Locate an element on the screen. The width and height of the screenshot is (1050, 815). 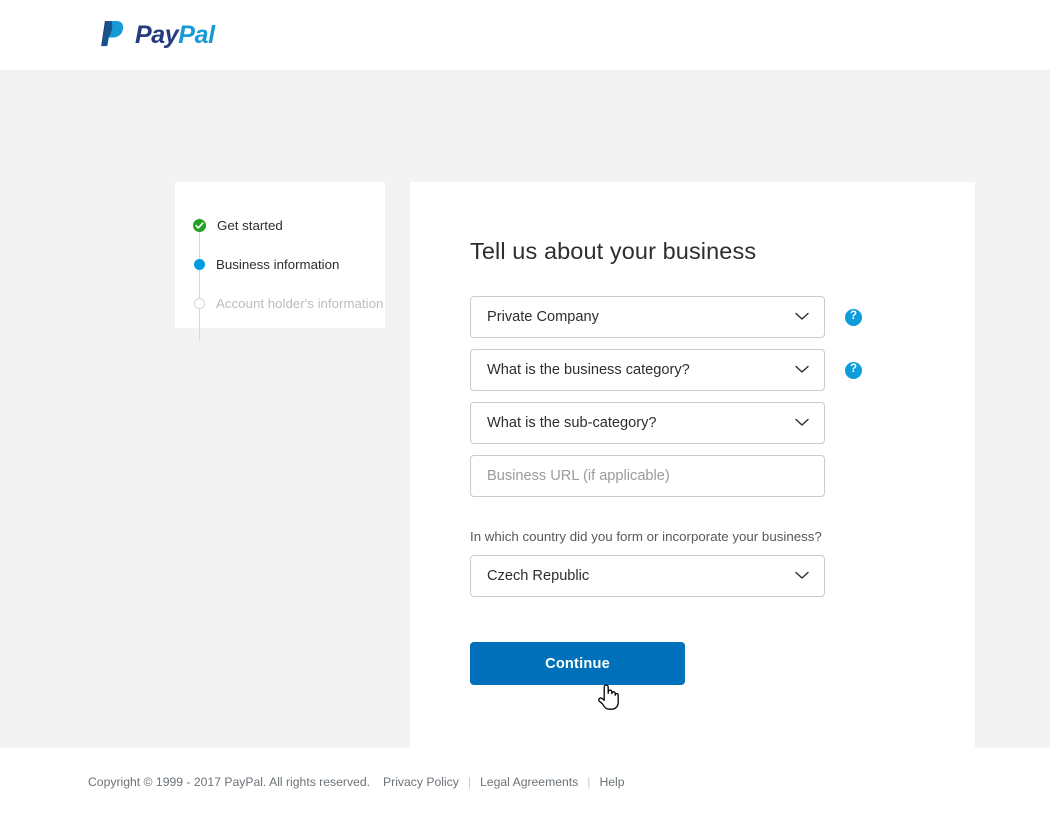
progress-step-get-started: Get started is located at coordinates (289, 225).